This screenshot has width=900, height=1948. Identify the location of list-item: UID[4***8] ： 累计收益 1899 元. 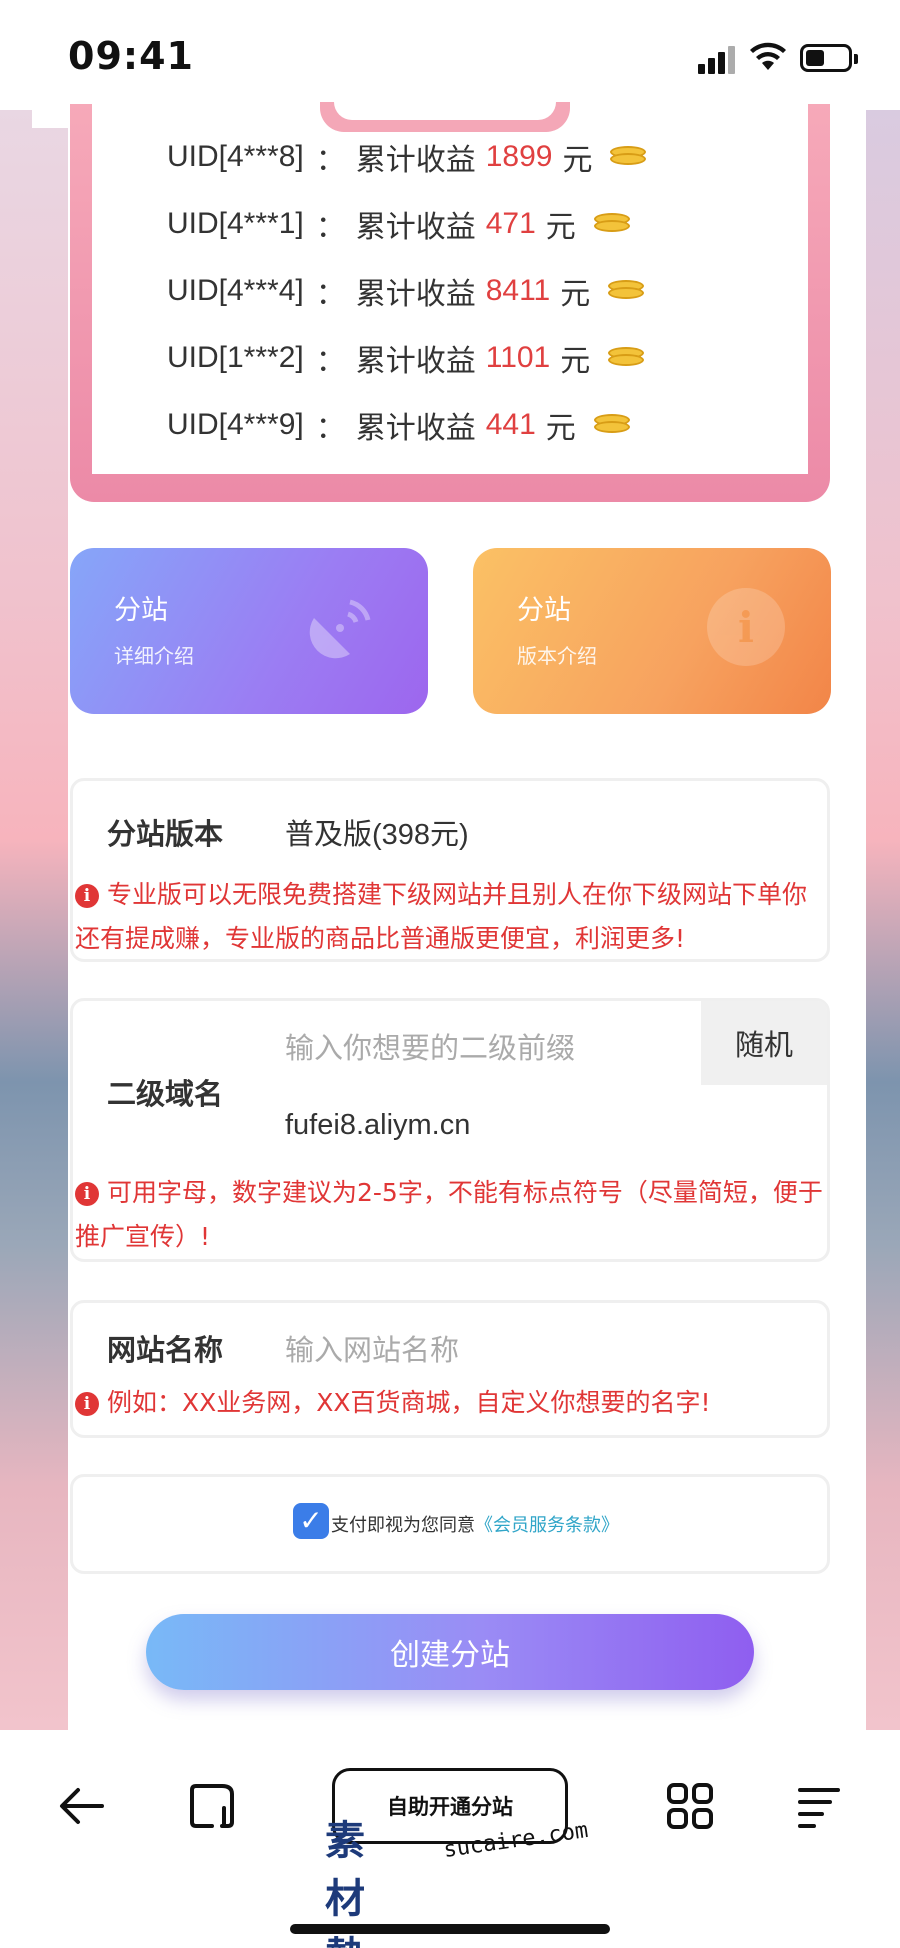
(407, 157).